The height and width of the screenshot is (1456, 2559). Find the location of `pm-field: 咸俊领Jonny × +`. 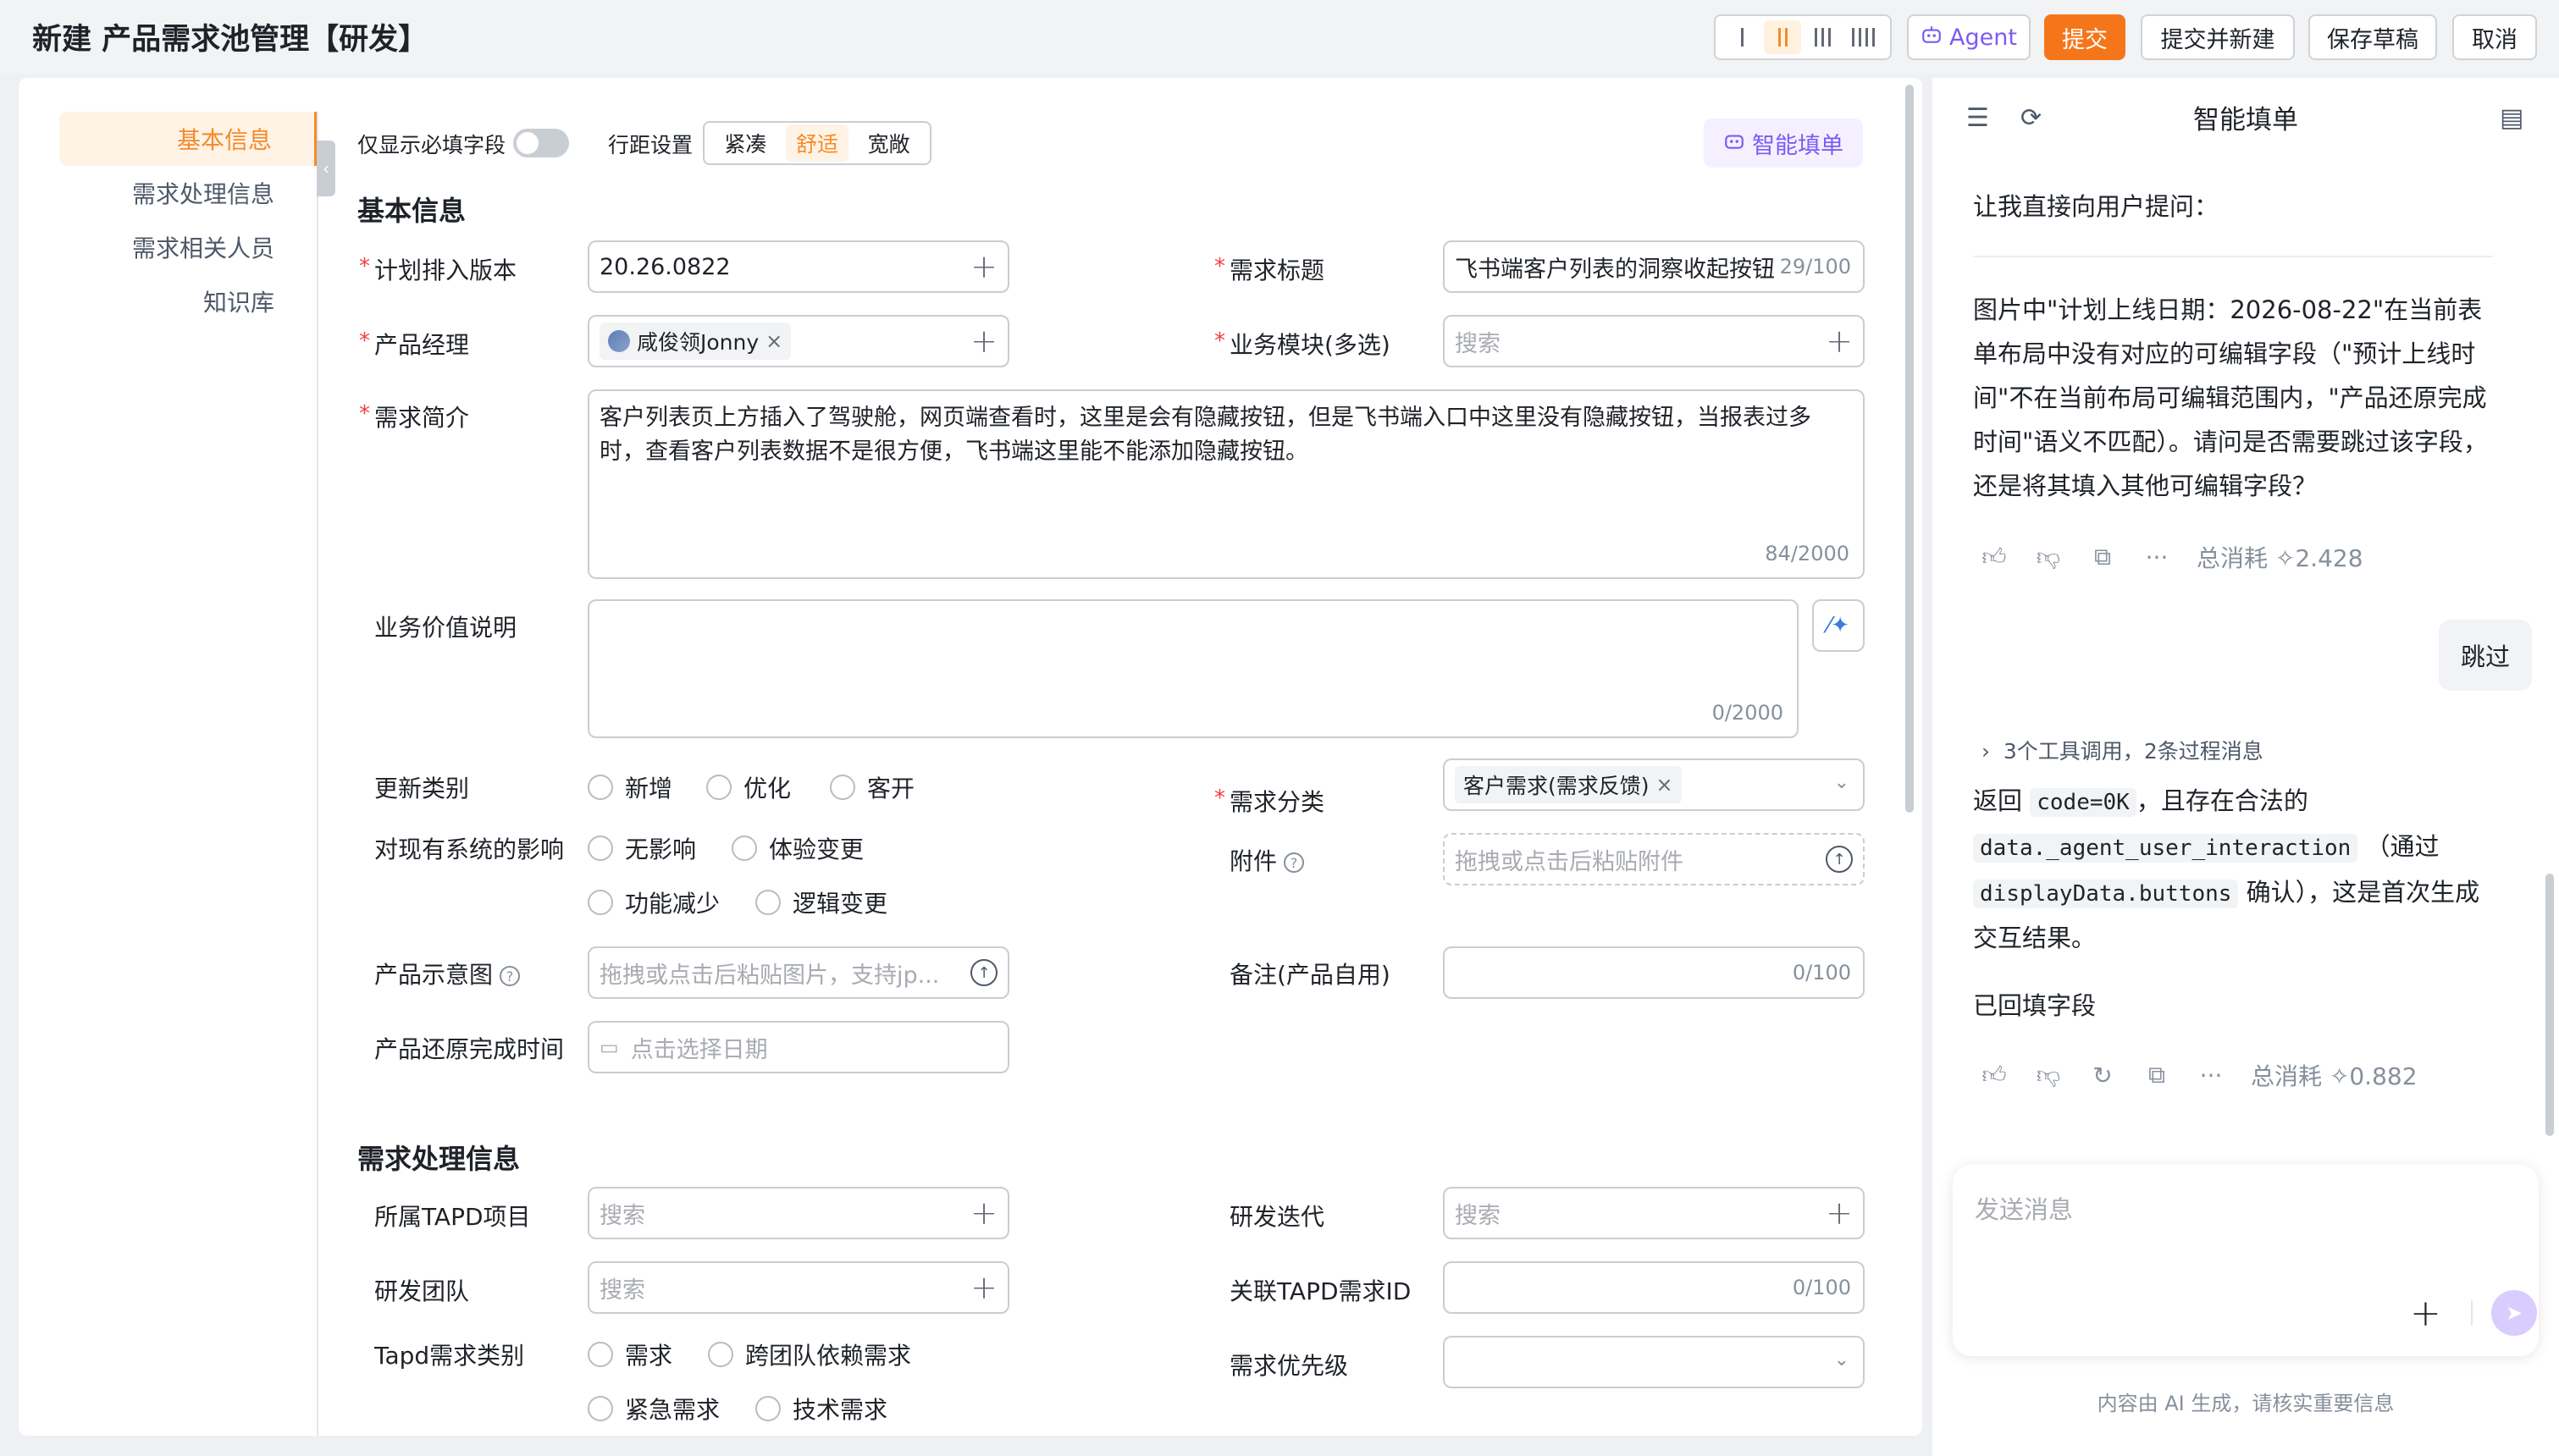

pm-field: 咸俊领Jonny × + is located at coordinates (798, 341).